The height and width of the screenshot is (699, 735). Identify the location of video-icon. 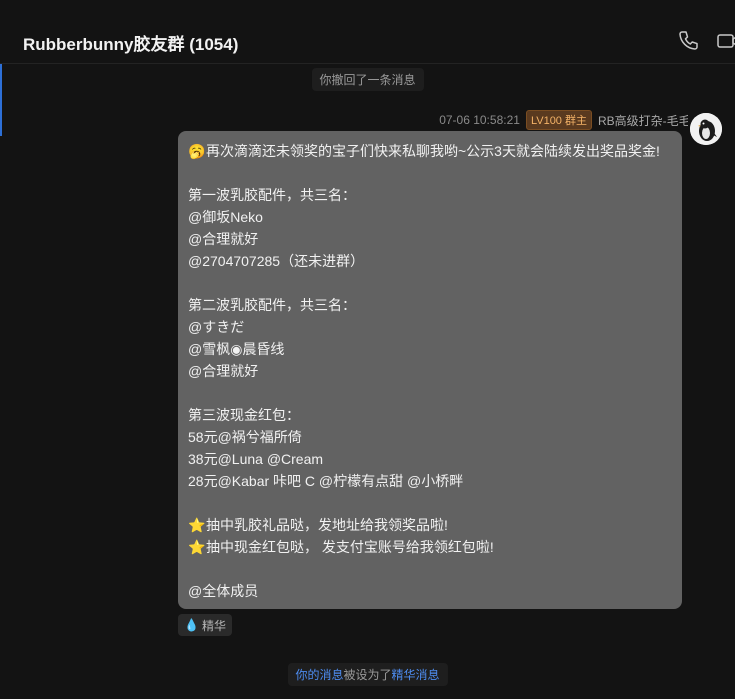
(726, 41).